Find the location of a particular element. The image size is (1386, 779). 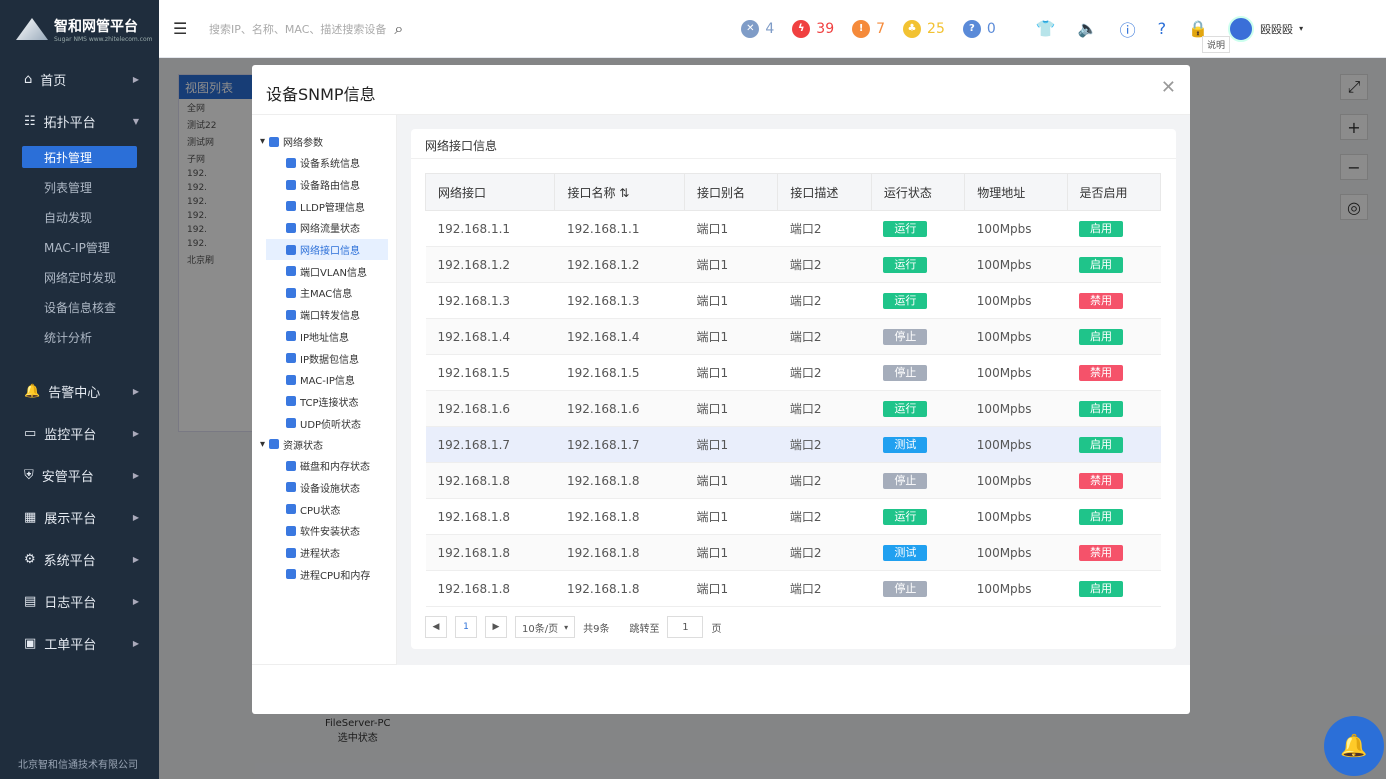

menu-toggle-icon: ☰ is located at coordinates (182, 28).